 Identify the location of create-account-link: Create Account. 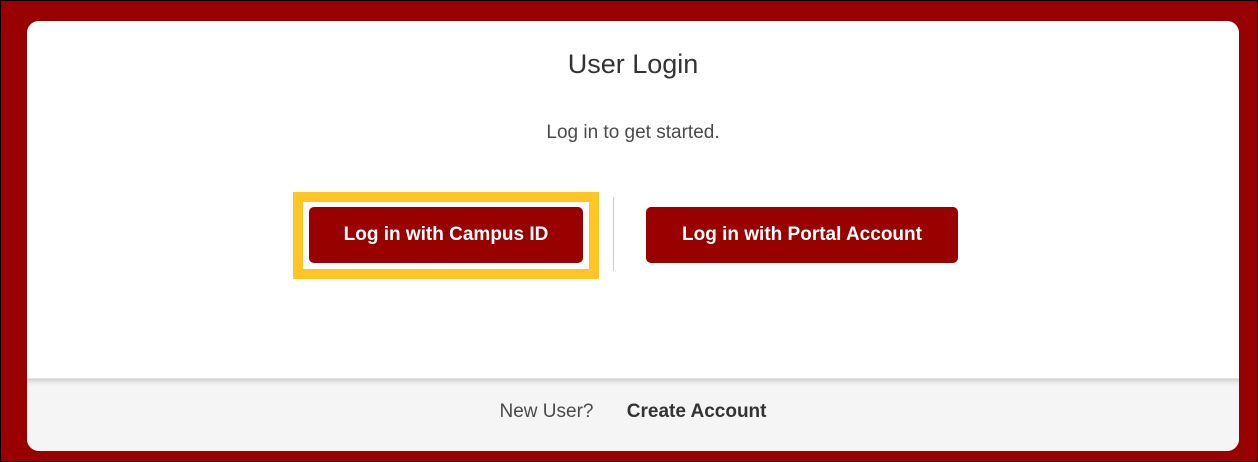
(697, 411).